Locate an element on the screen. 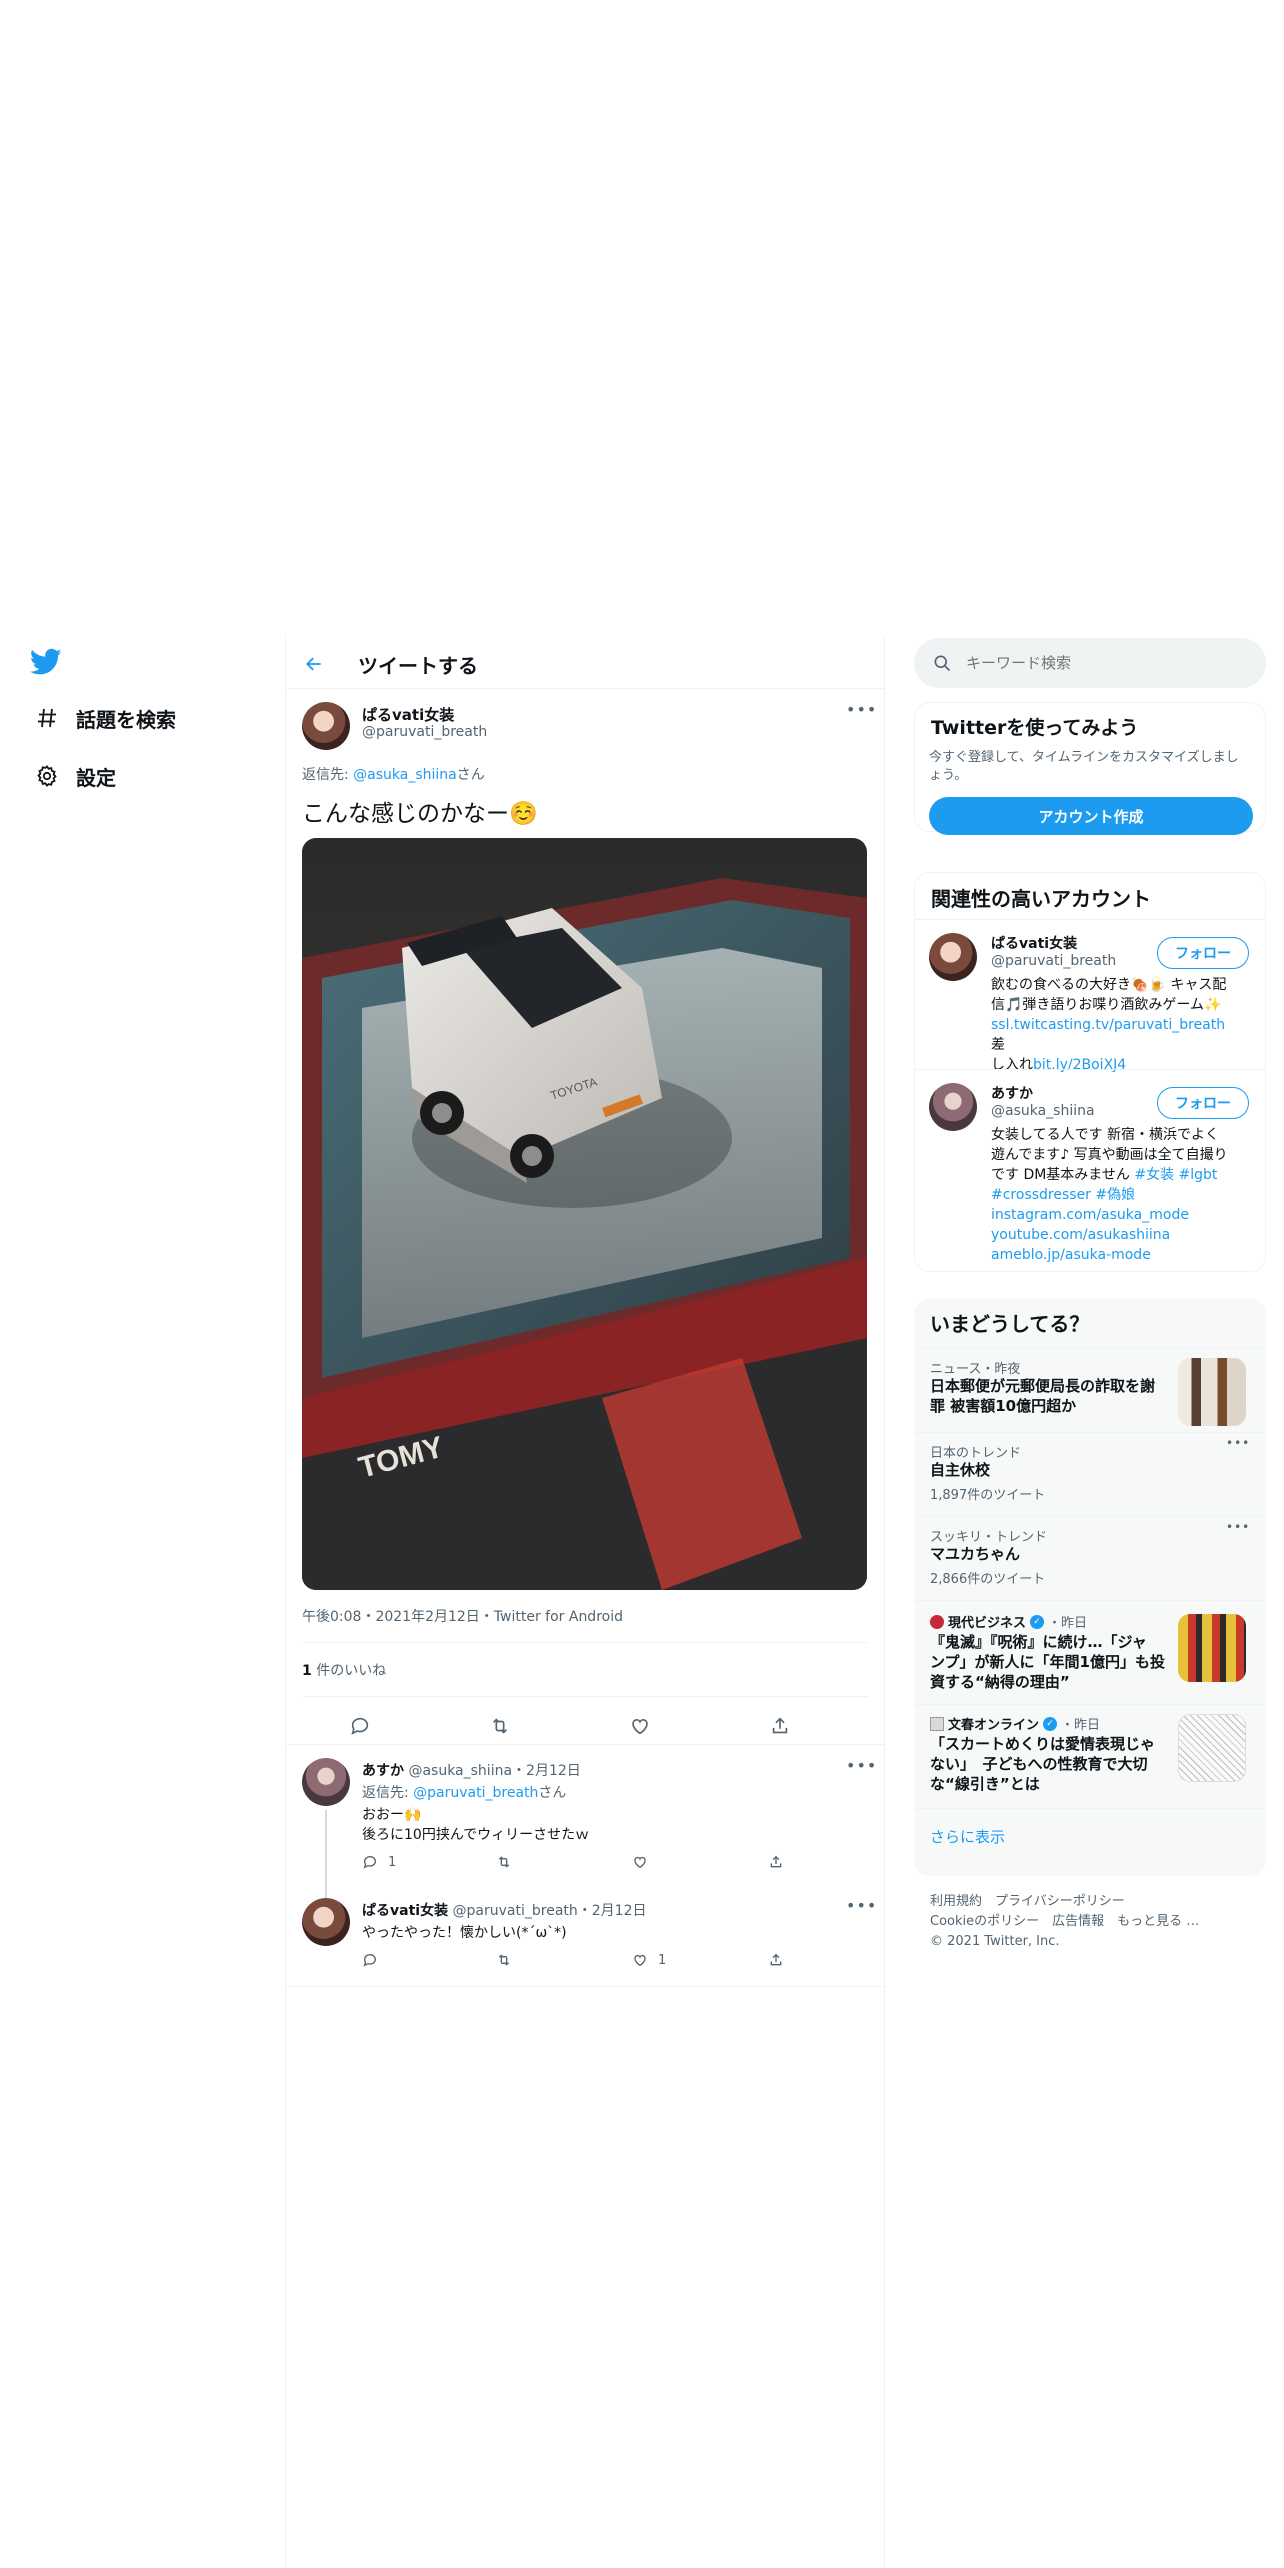 This screenshot has width=1284, height=2568. reply-icon is located at coordinates (360, 1726).